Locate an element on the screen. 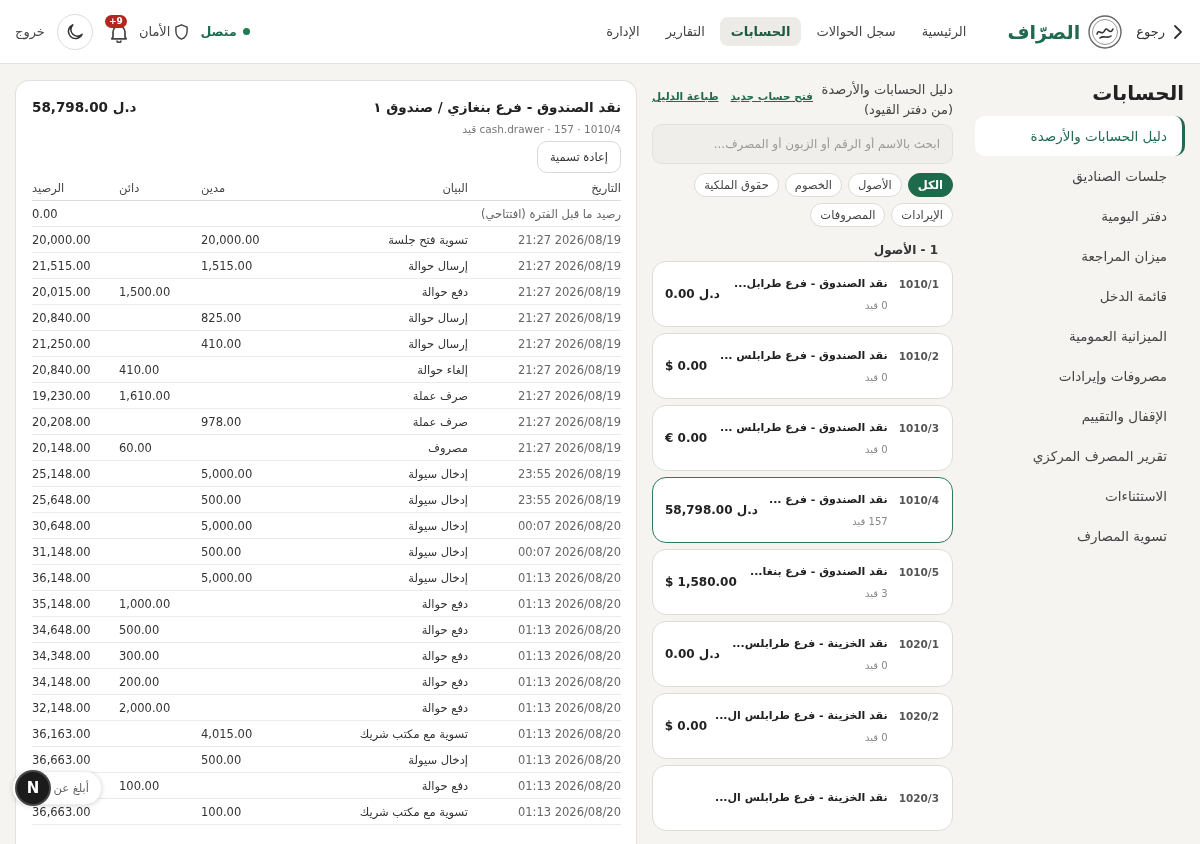 The image size is (1200, 844). shield-icon is located at coordinates (182, 31).